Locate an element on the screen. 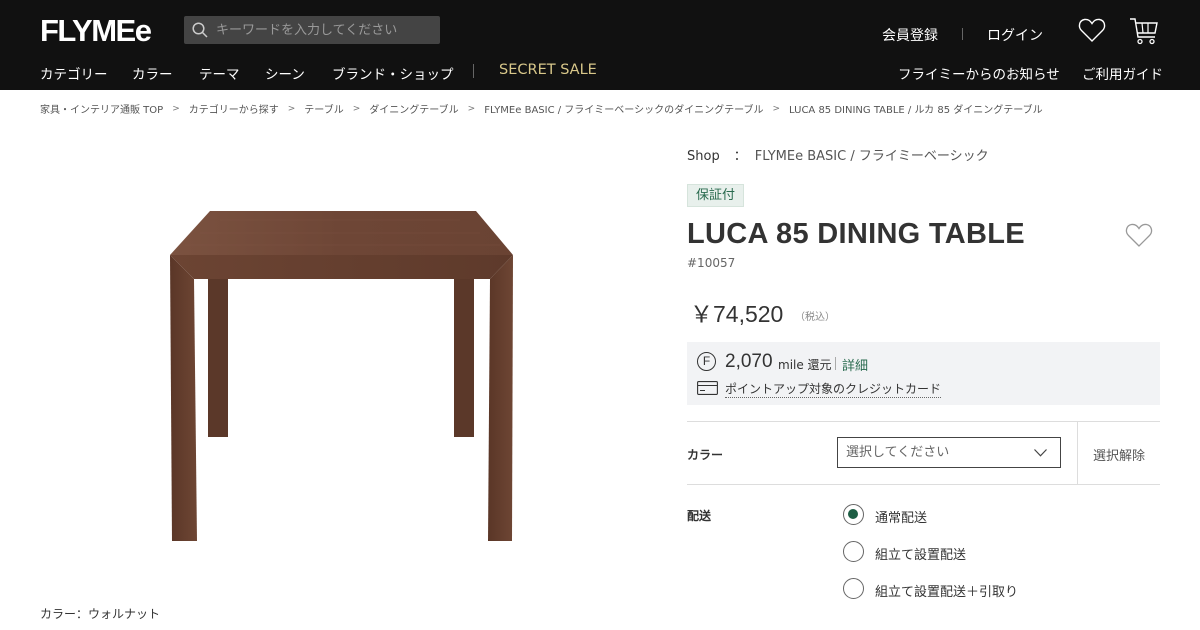 This screenshot has width=1200, height=630. nav-guide: ご利用ガイド is located at coordinates (1122, 73).